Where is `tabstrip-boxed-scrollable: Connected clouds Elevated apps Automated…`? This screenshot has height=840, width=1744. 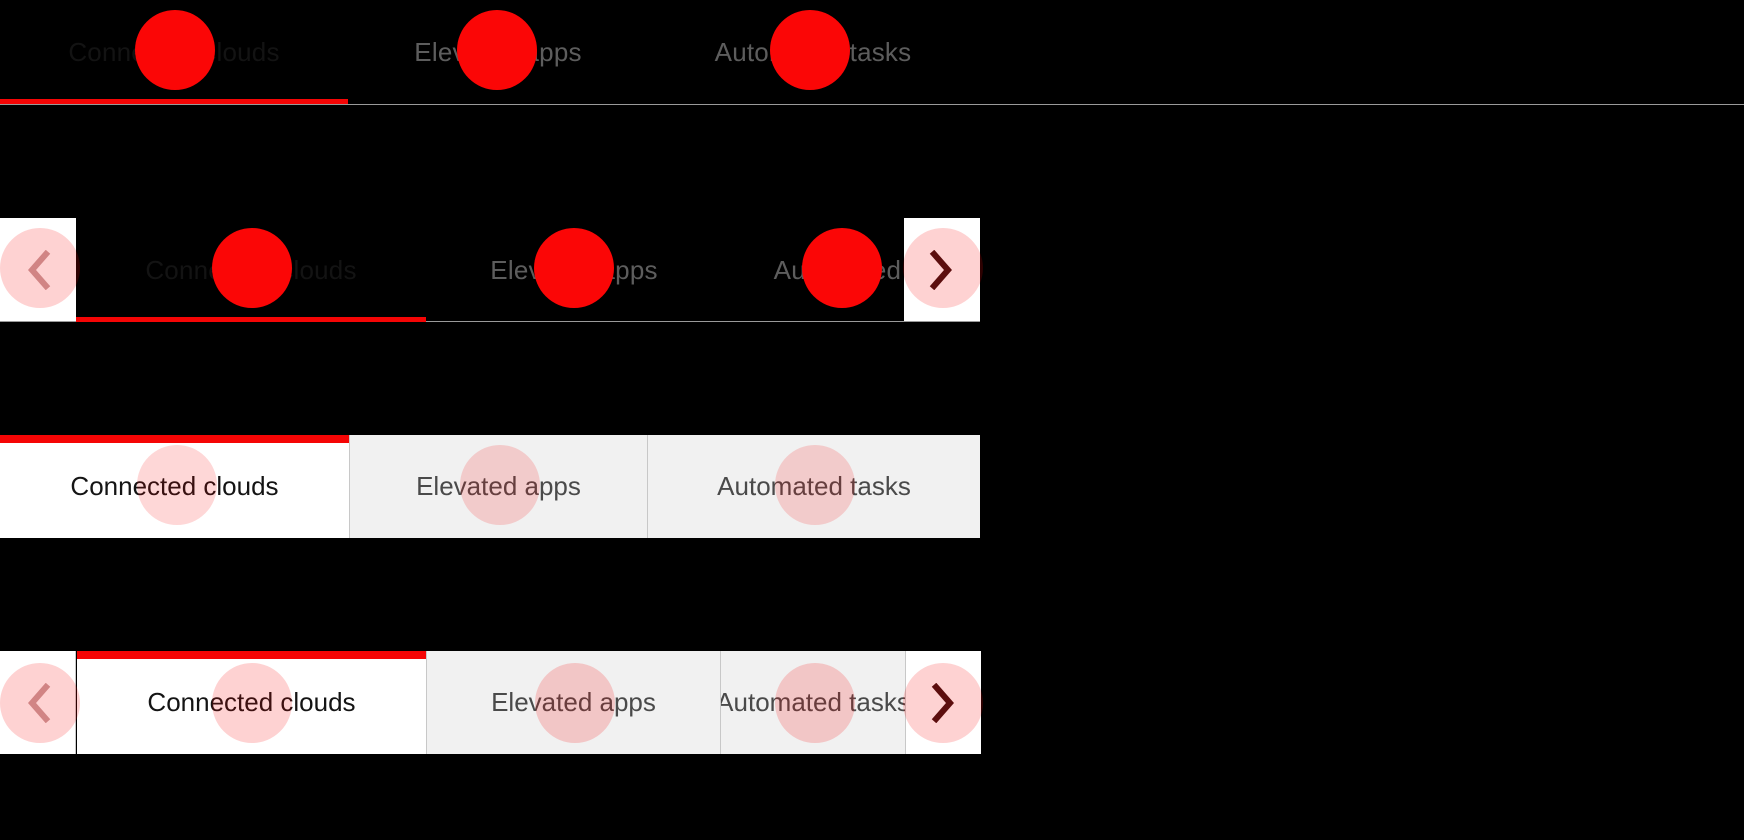
tabstrip-boxed-scrollable: Connected clouds Elevated apps Automated… is located at coordinates (490, 702).